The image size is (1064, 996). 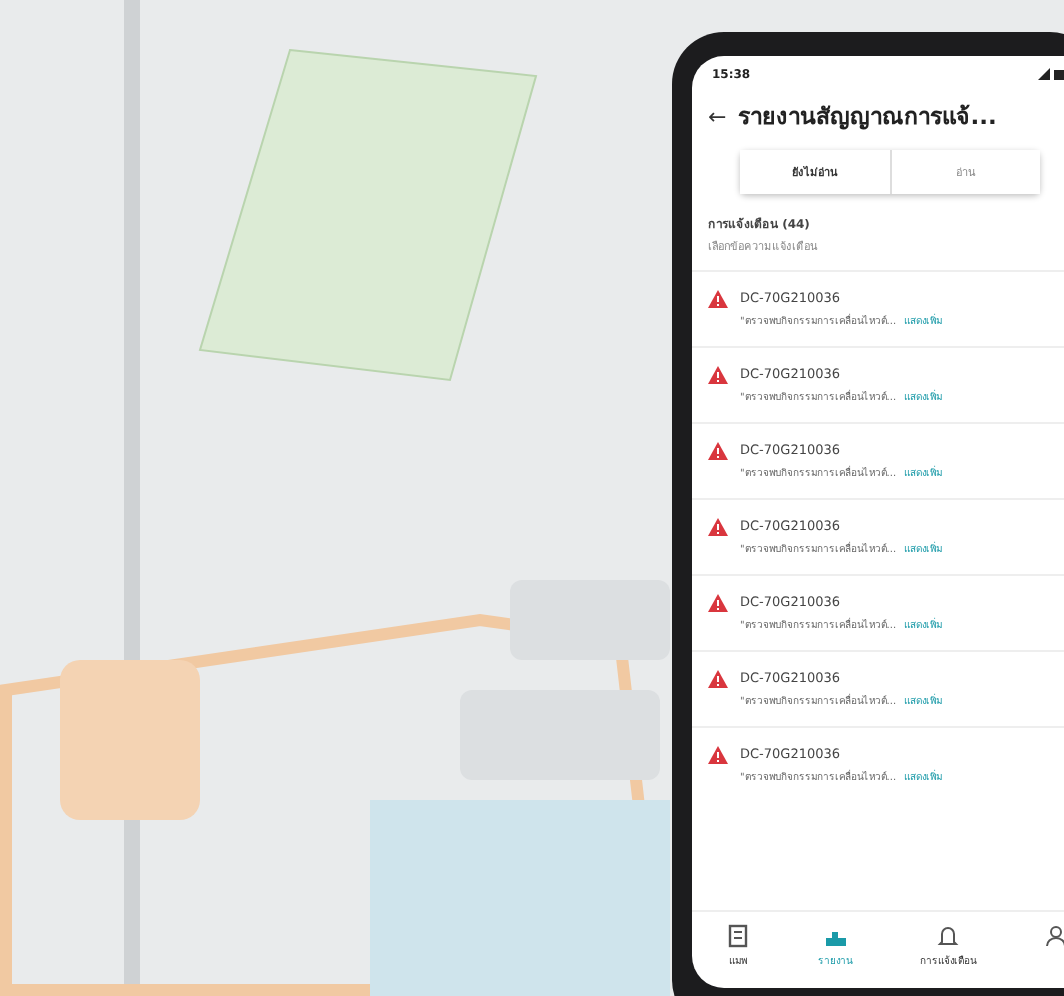 I want to click on person-icon, so click(x=1054, y=936).